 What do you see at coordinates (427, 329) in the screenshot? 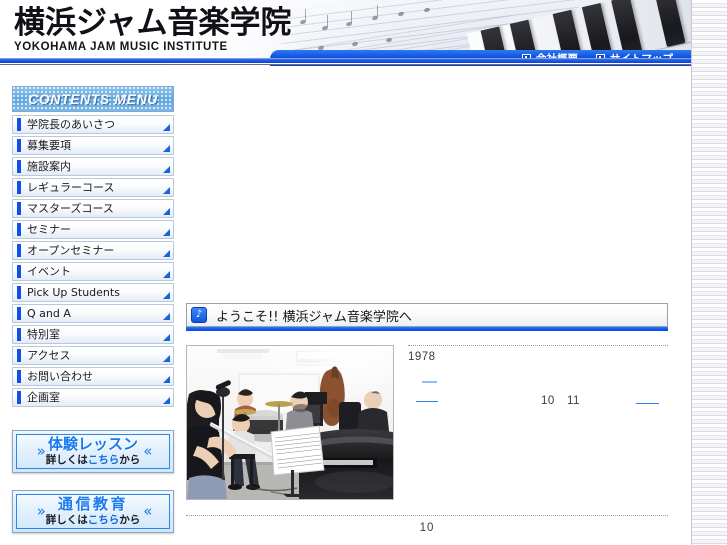
I see `welcome-section-rule` at bounding box center [427, 329].